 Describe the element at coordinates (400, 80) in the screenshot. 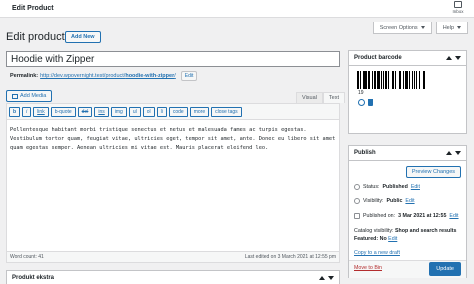

I see `barcode-image` at that location.